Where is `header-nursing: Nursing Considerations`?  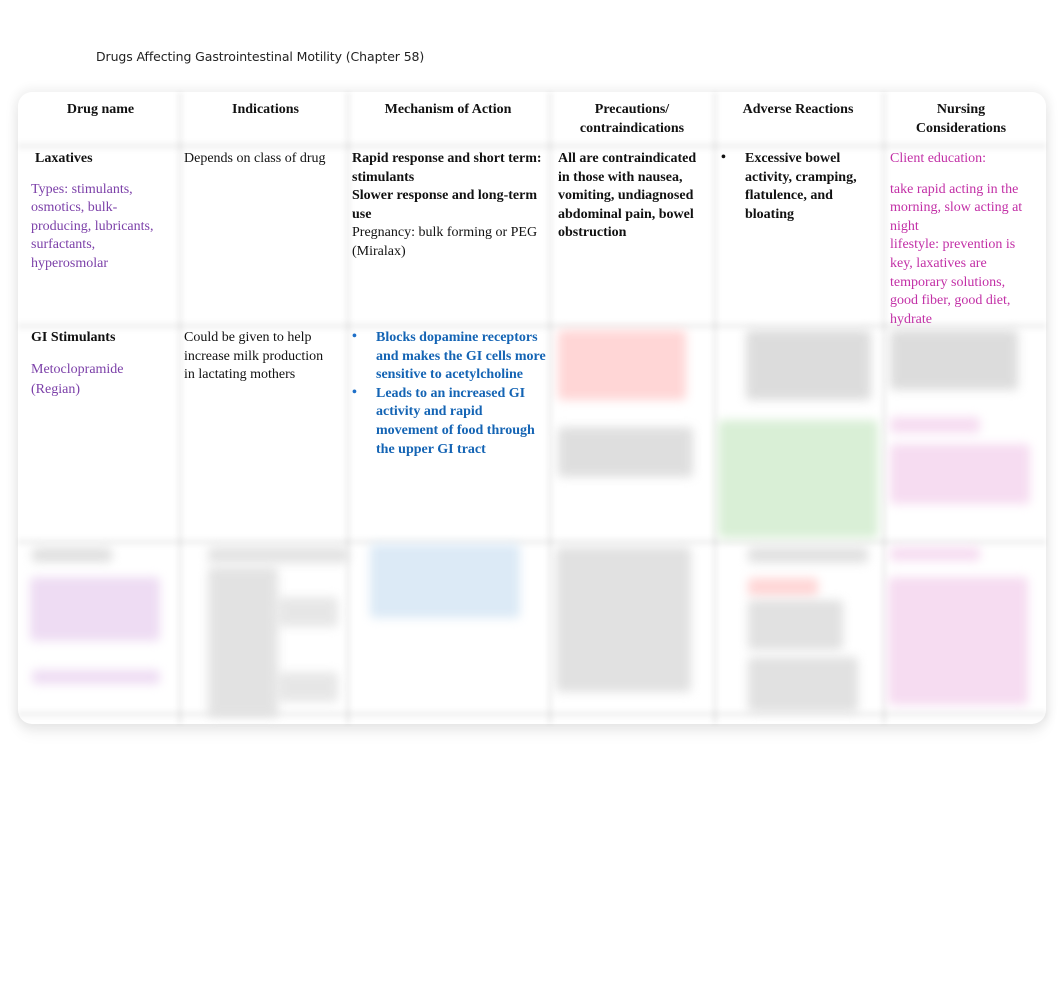 header-nursing: Nursing Considerations is located at coordinates (961, 119).